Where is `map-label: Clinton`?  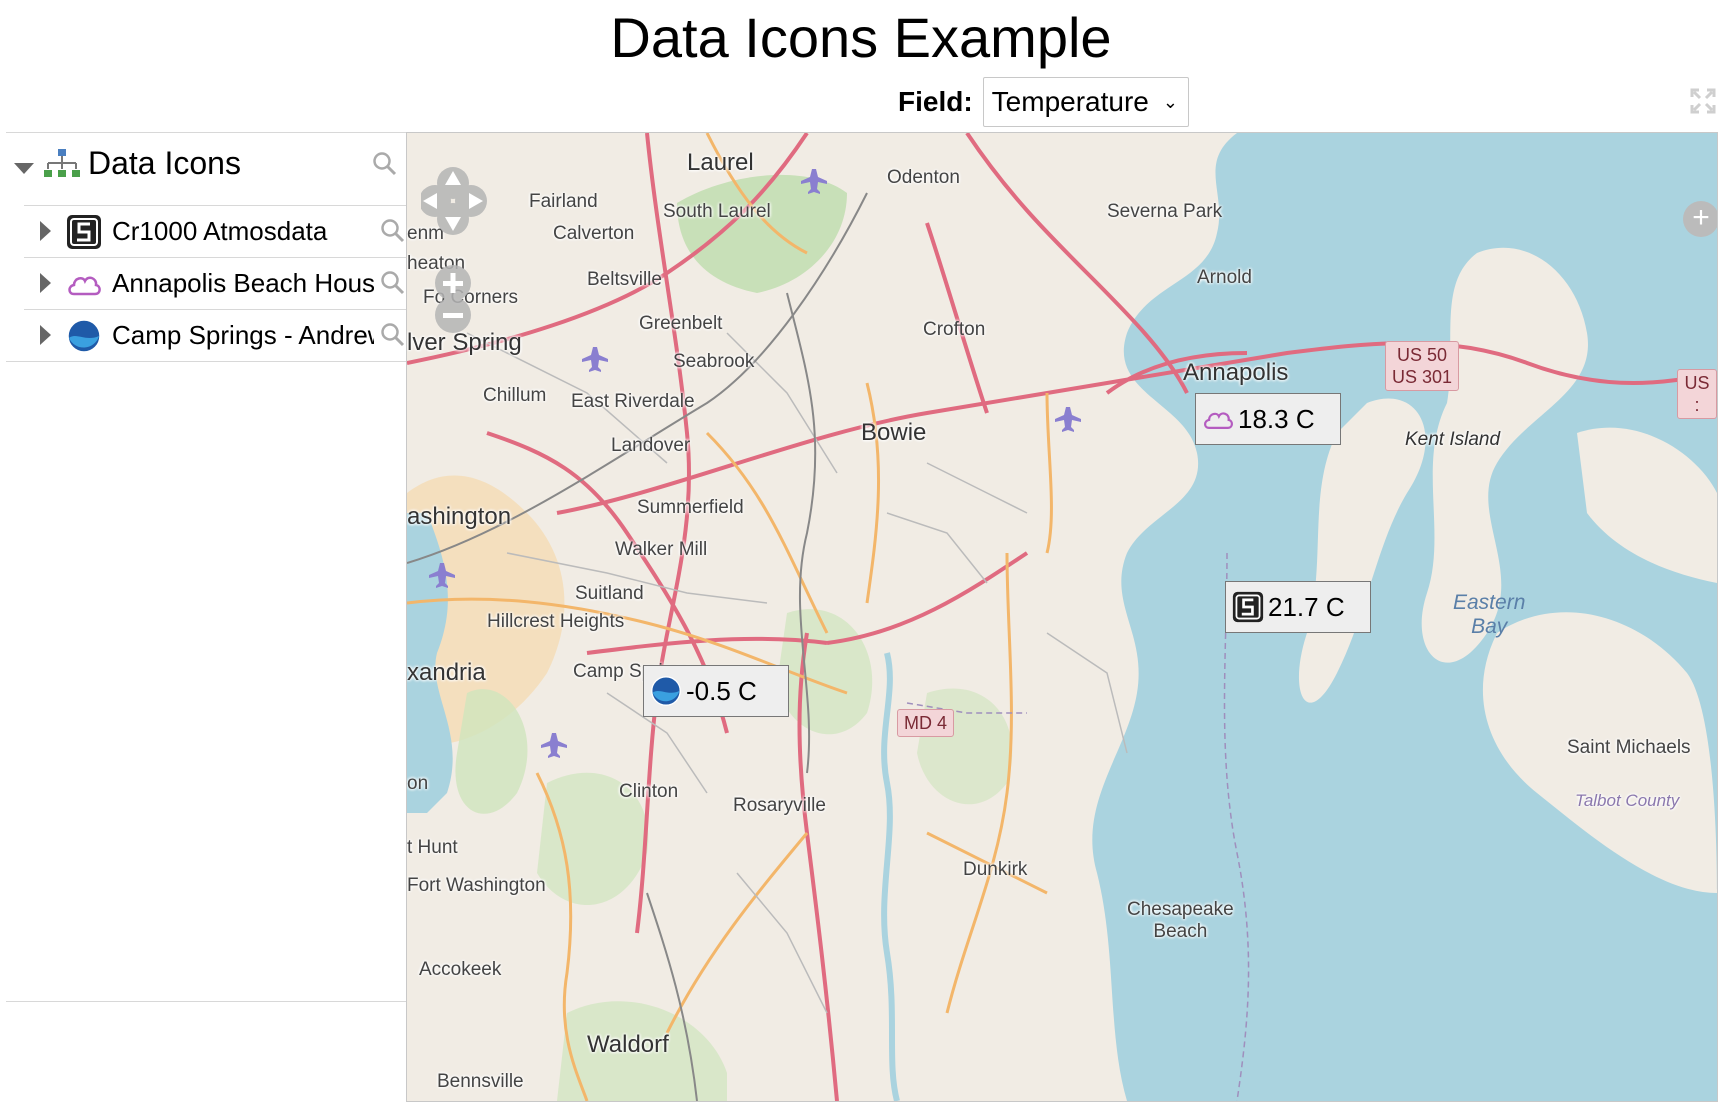 map-label: Clinton is located at coordinates (649, 791).